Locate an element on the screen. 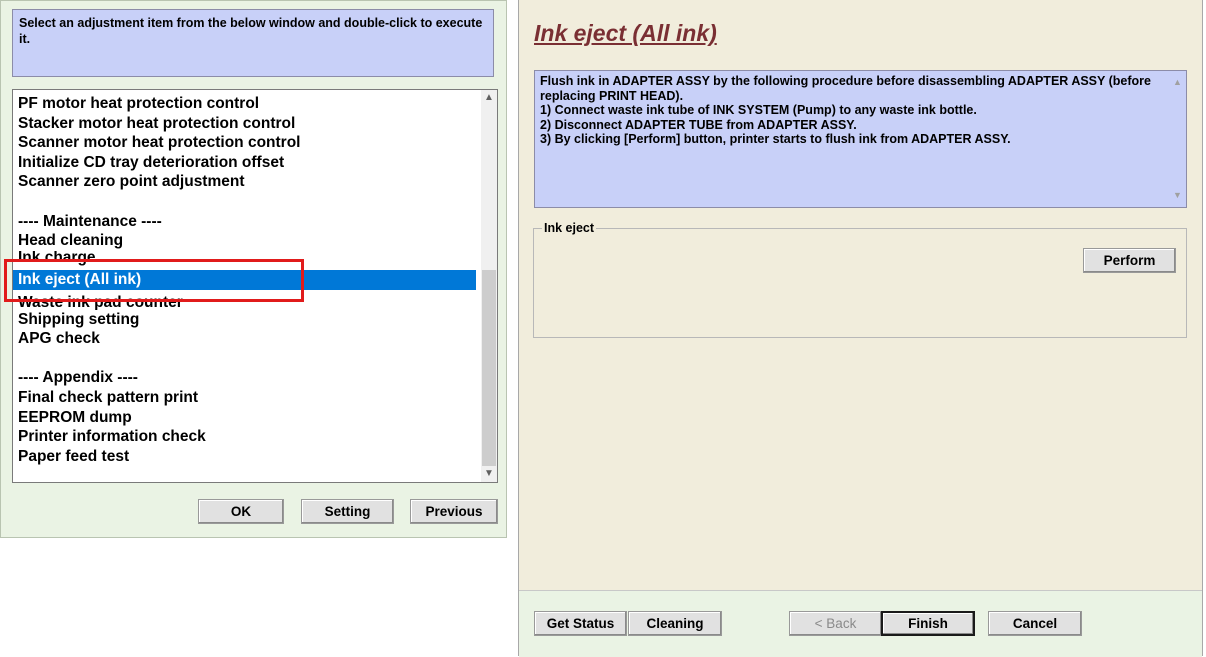 This screenshot has width=1206, height=657. list-item: Paper feed test is located at coordinates (244, 457).